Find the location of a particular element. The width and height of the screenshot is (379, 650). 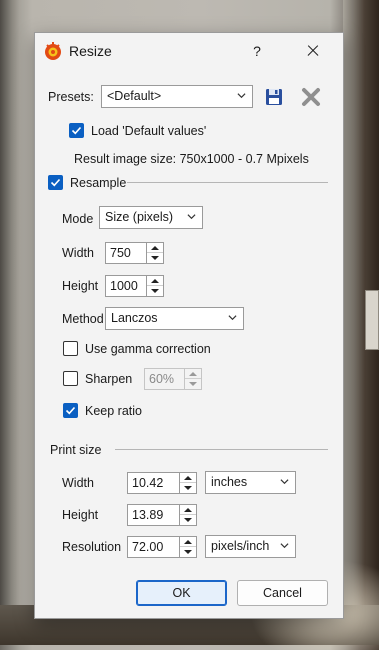

resolution-unit-dropdown: pixels/inch is located at coordinates (250, 546).